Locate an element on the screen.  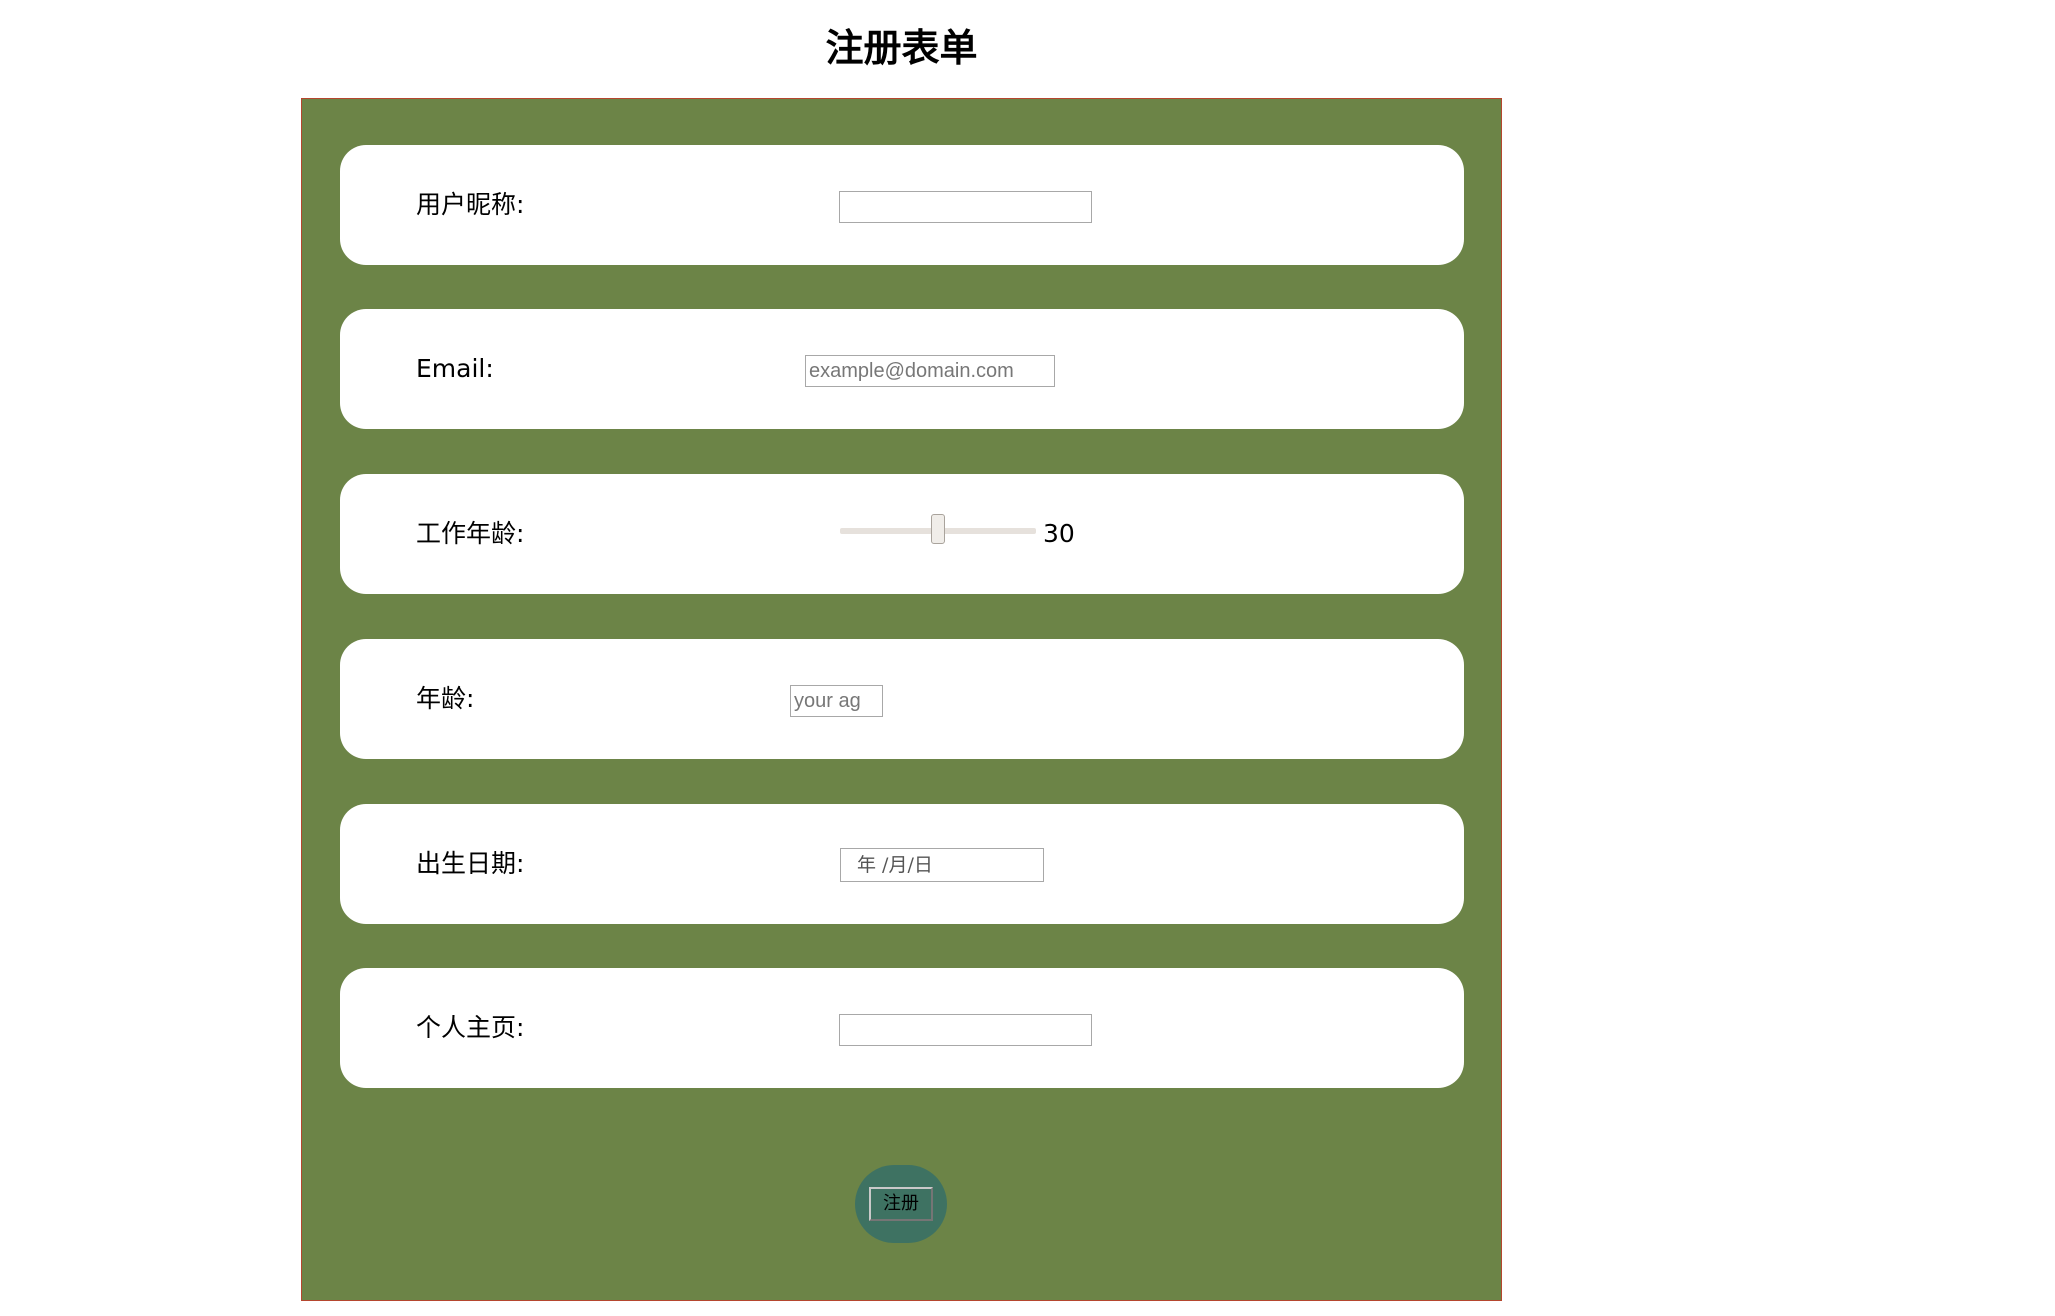
age-row: 年龄: is located at coordinates (902, 699).